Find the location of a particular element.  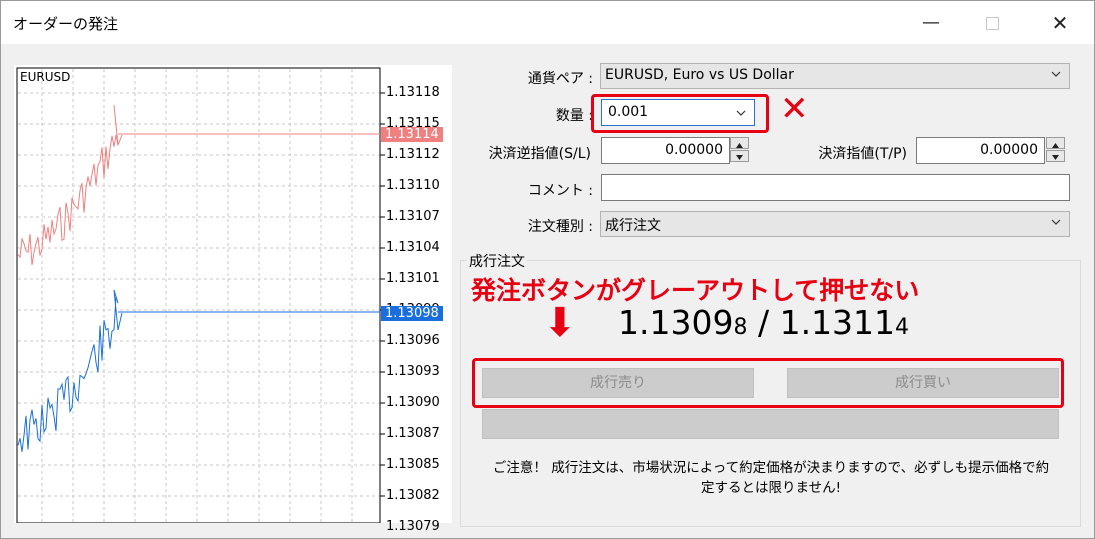

tp-label: 決済指値(T/P) is located at coordinates (862, 154).